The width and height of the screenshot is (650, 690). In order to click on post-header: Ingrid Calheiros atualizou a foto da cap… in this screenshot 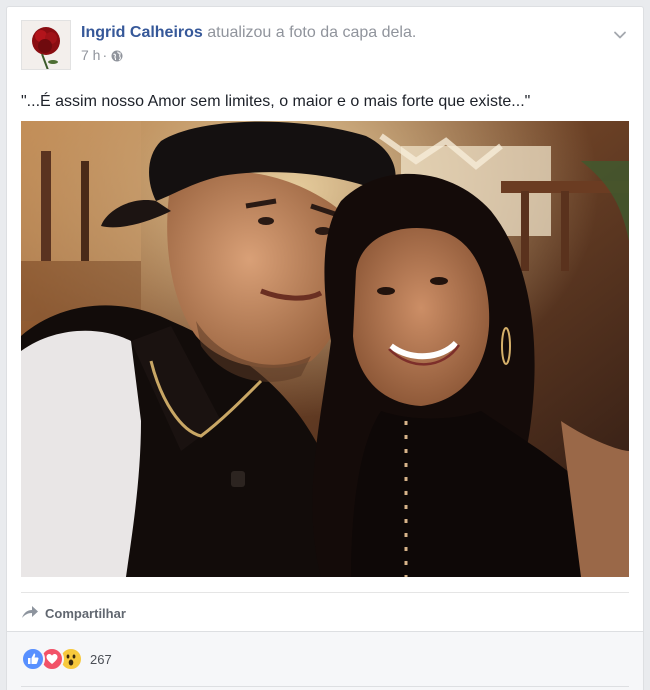, I will do `click(325, 45)`.